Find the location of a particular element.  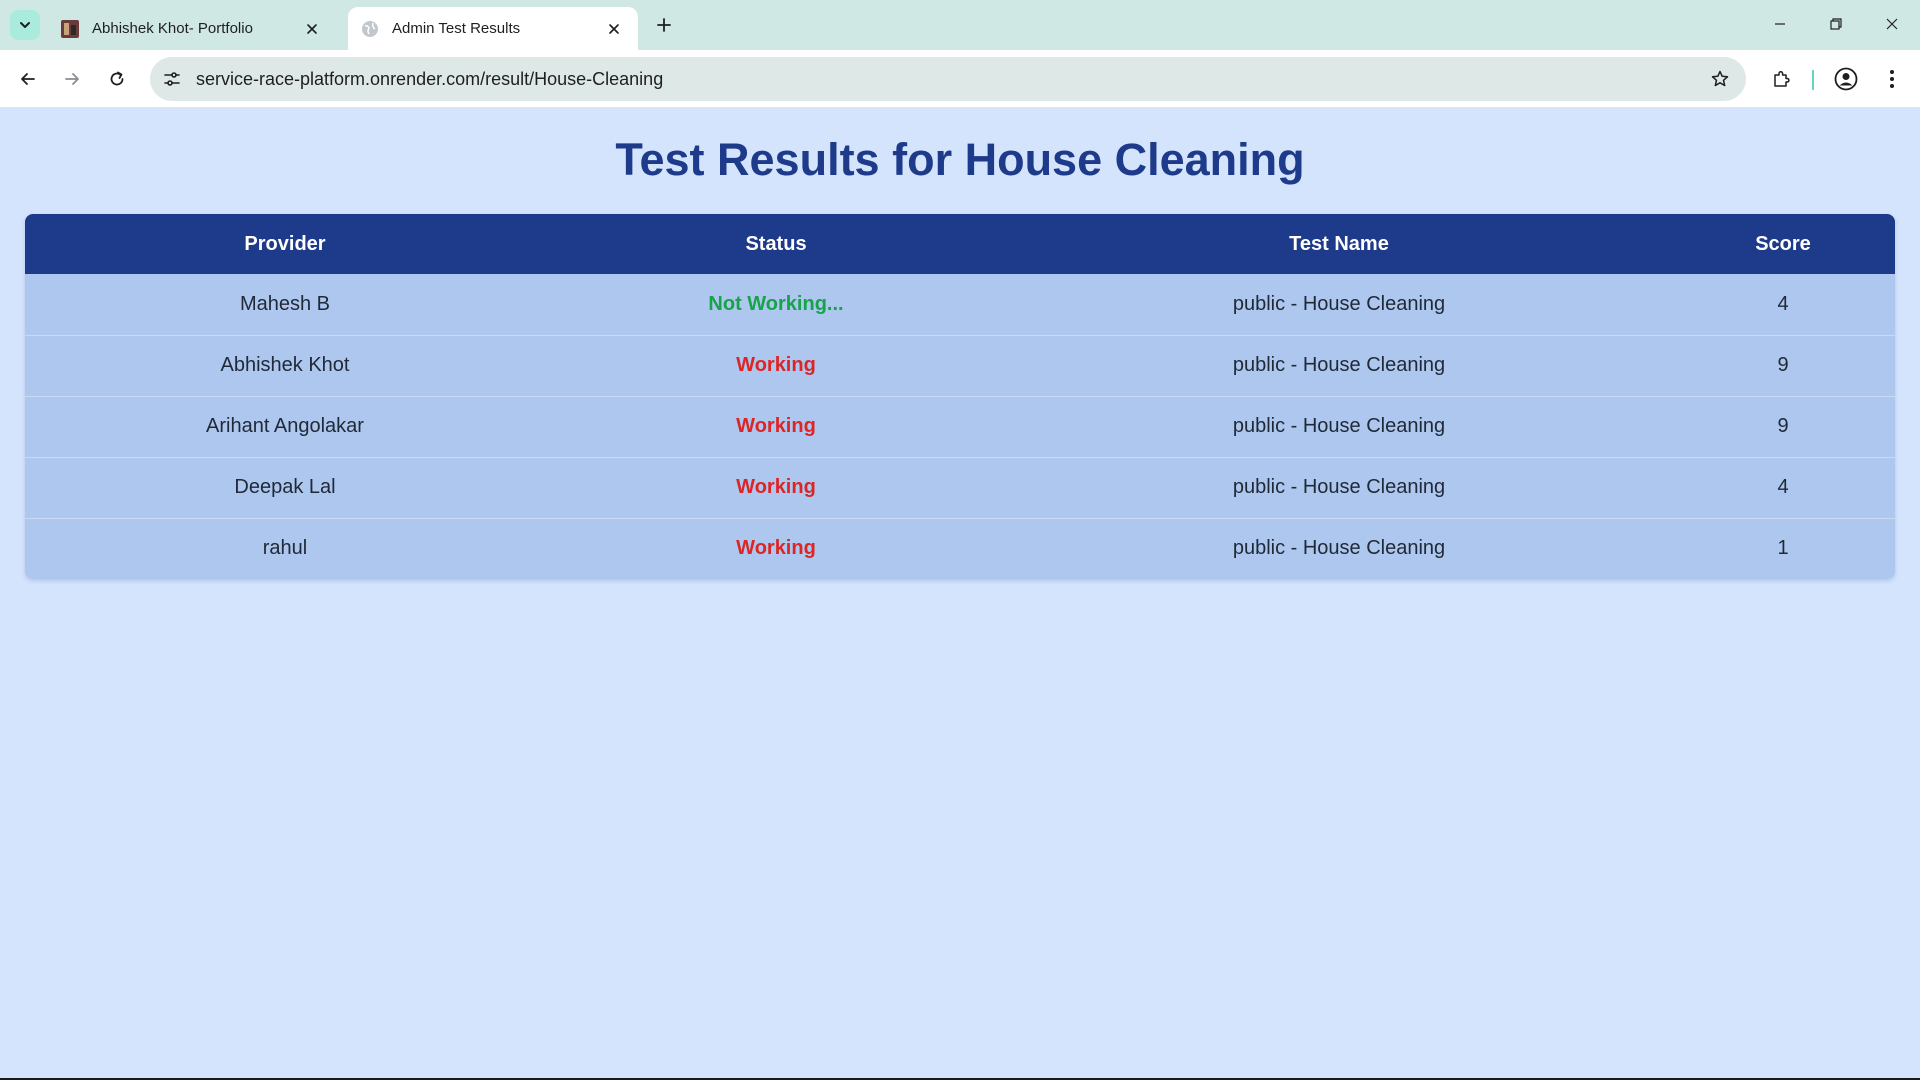

score-cell: 1 is located at coordinates (1783, 548).